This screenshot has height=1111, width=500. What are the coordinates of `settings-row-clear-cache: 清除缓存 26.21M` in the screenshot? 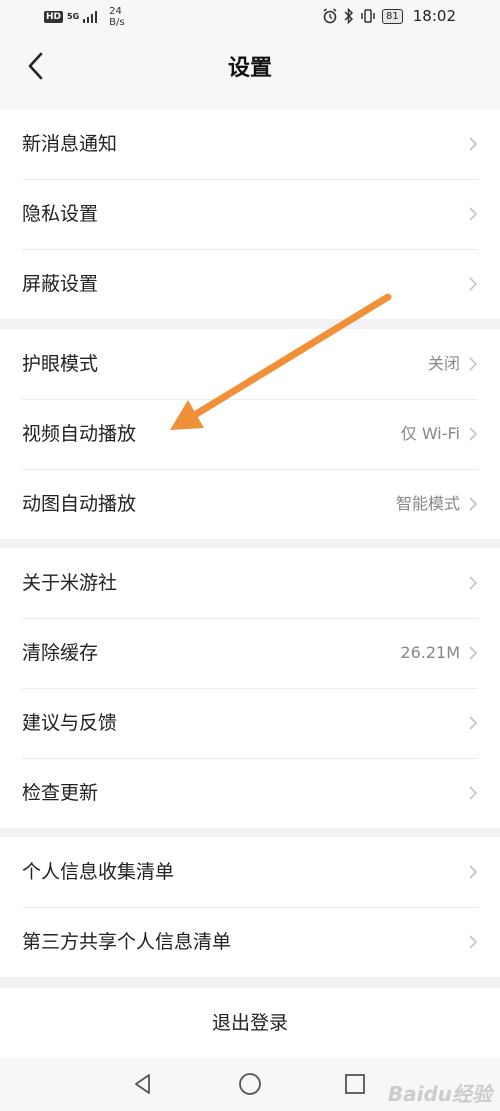 It's located at (250, 653).